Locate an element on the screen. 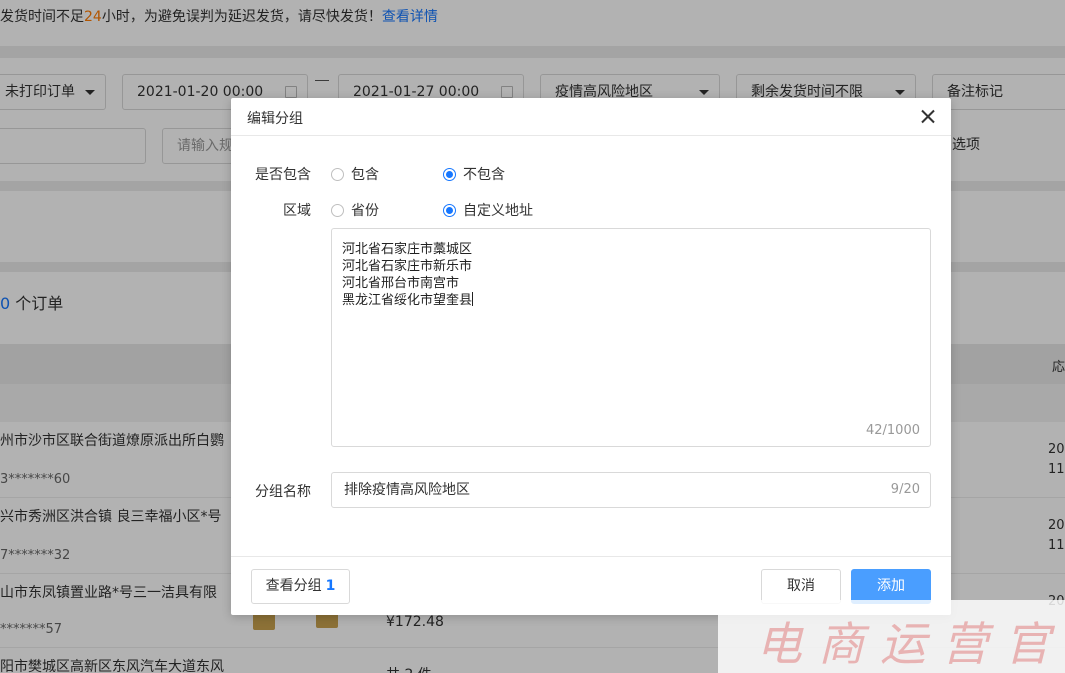 Image resolution: width=1065 pixels, height=673 pixels. cancel-button: 取消 is located at coordinates (801, 586).